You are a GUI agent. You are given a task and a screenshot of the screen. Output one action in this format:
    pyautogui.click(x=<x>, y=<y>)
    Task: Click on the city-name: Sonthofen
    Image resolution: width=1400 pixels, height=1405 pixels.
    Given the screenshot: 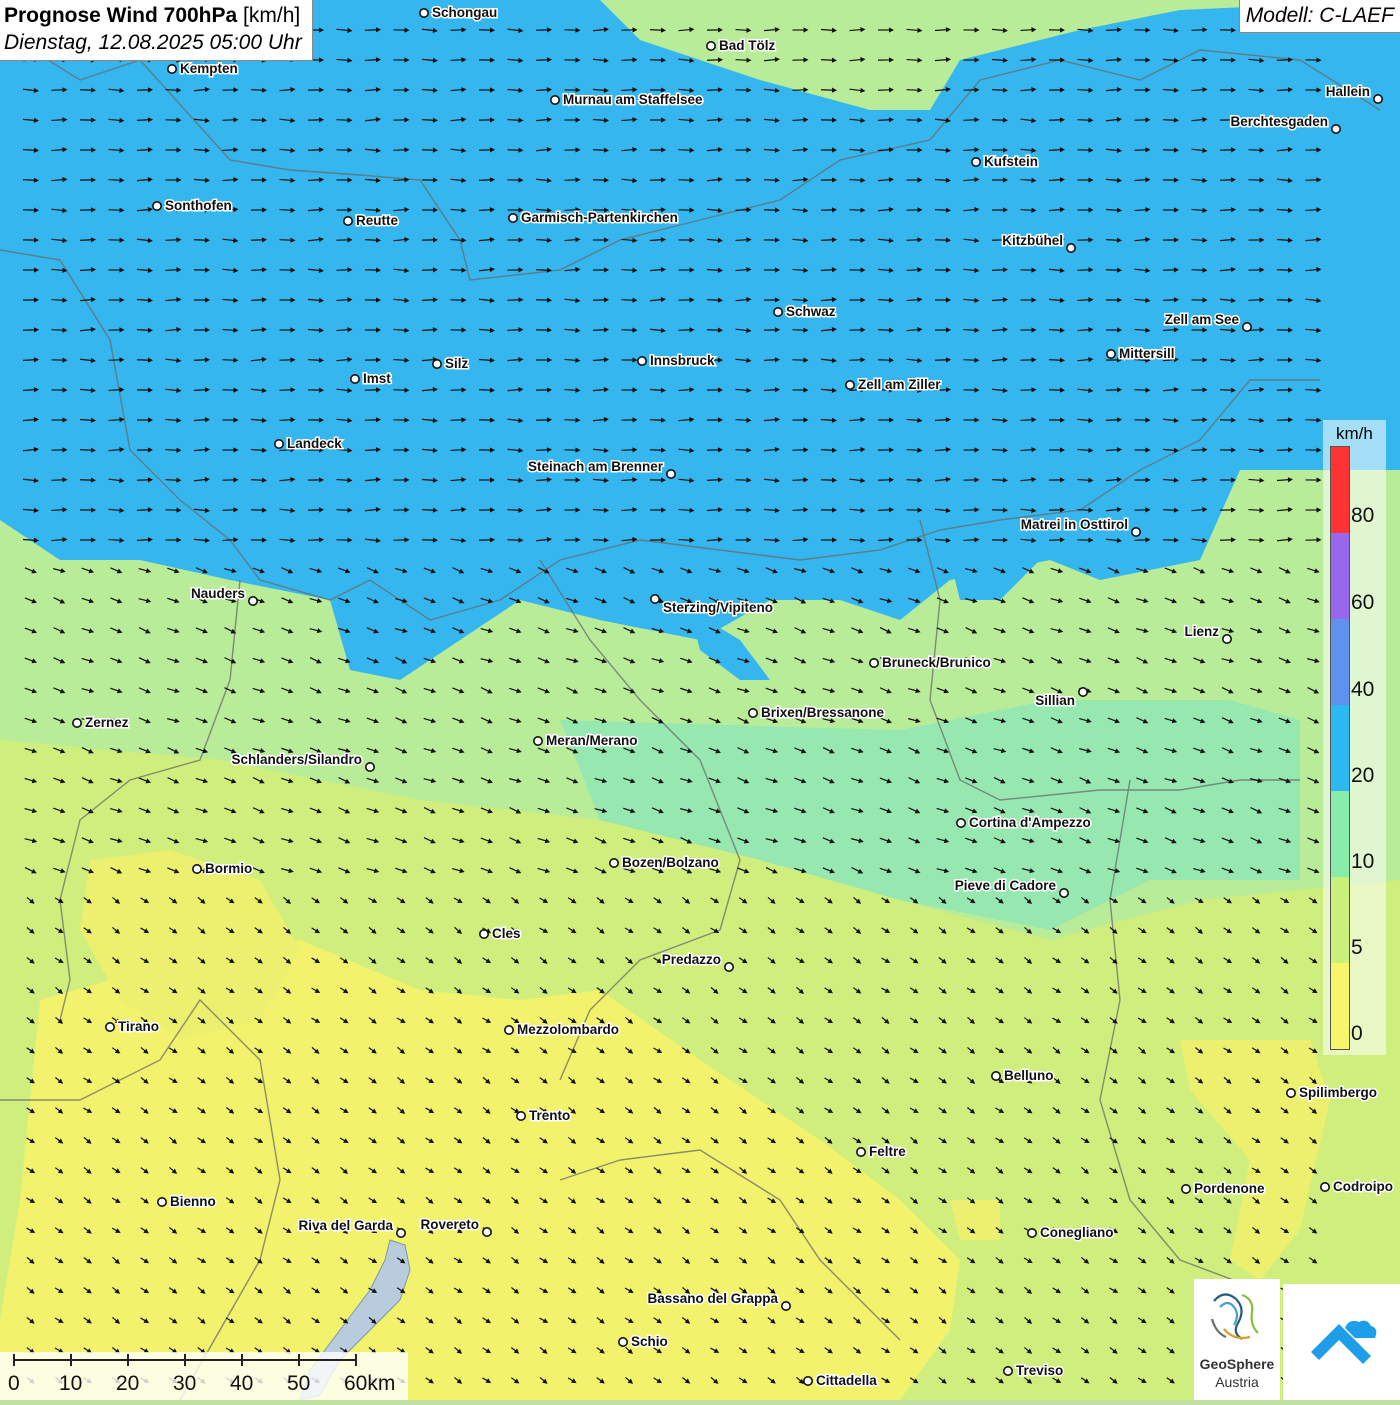 What is the action you would take?
    pyautogui.click(x=198, y=205)
    